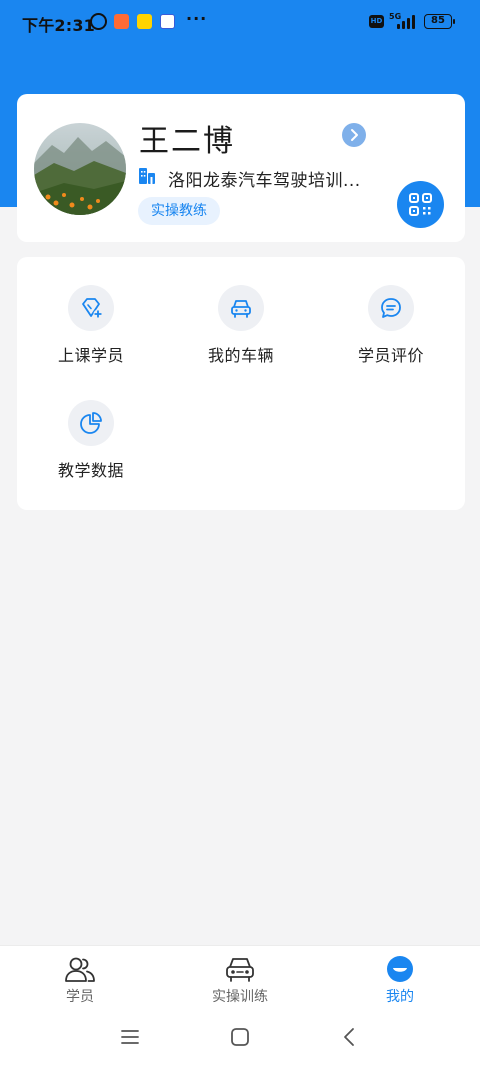  Describe the element at coordinates (354, 135) in the screenshot. I see `chevron-right-icon` at that location.